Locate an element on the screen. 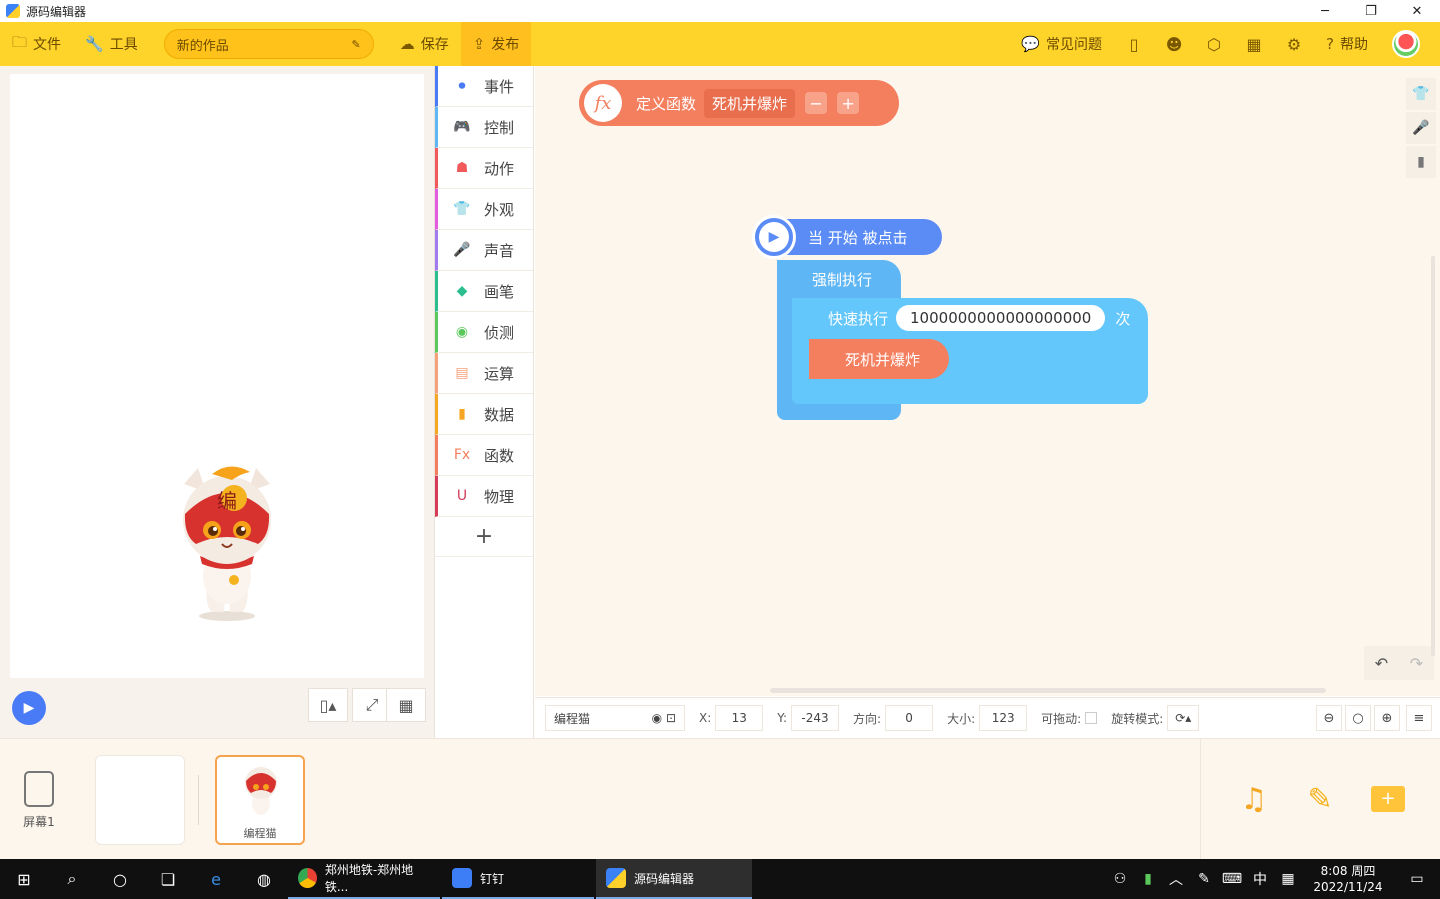  background-card is located at coordinates (140, 800).